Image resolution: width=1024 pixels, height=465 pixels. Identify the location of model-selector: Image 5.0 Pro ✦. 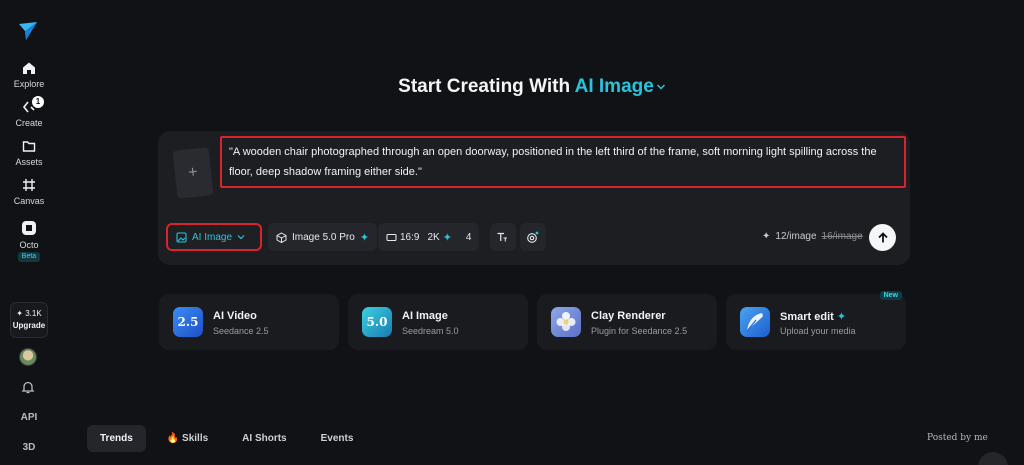
(323, 237).